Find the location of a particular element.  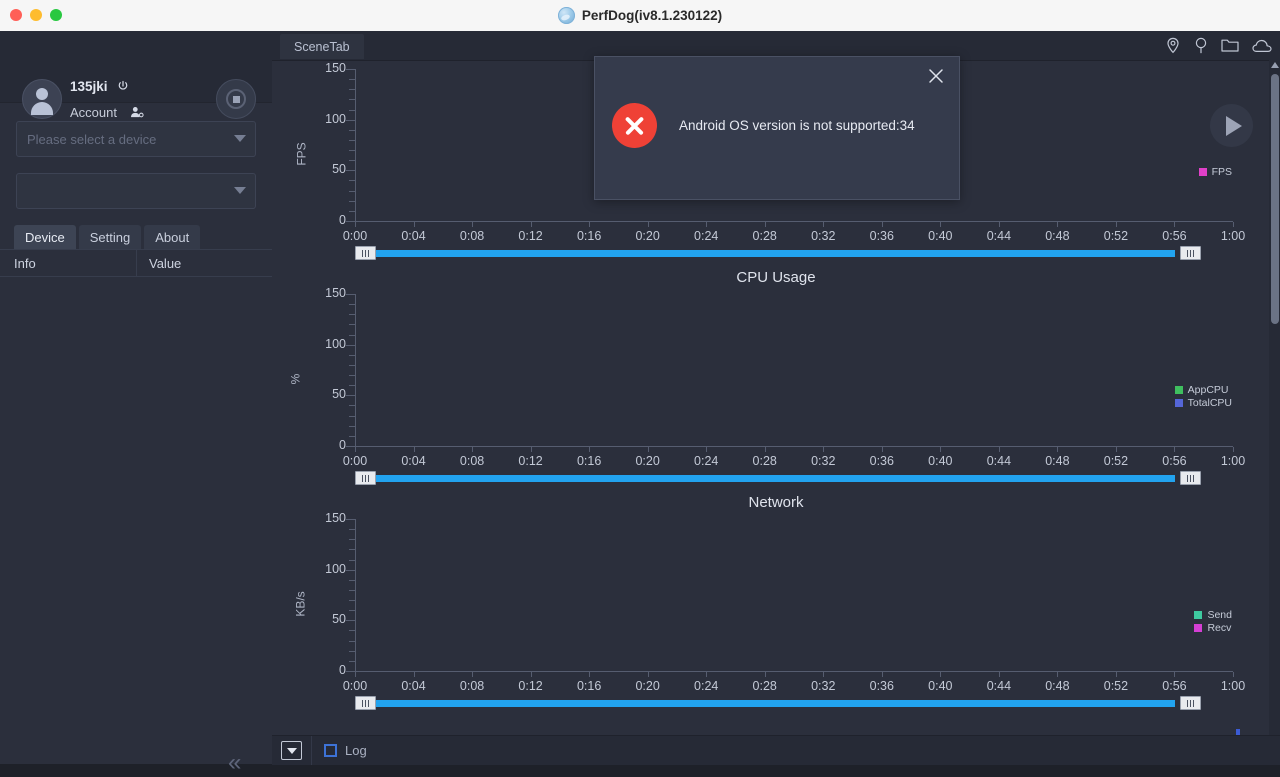

vertical-scrollbar is located at coordinates (1274, 398).